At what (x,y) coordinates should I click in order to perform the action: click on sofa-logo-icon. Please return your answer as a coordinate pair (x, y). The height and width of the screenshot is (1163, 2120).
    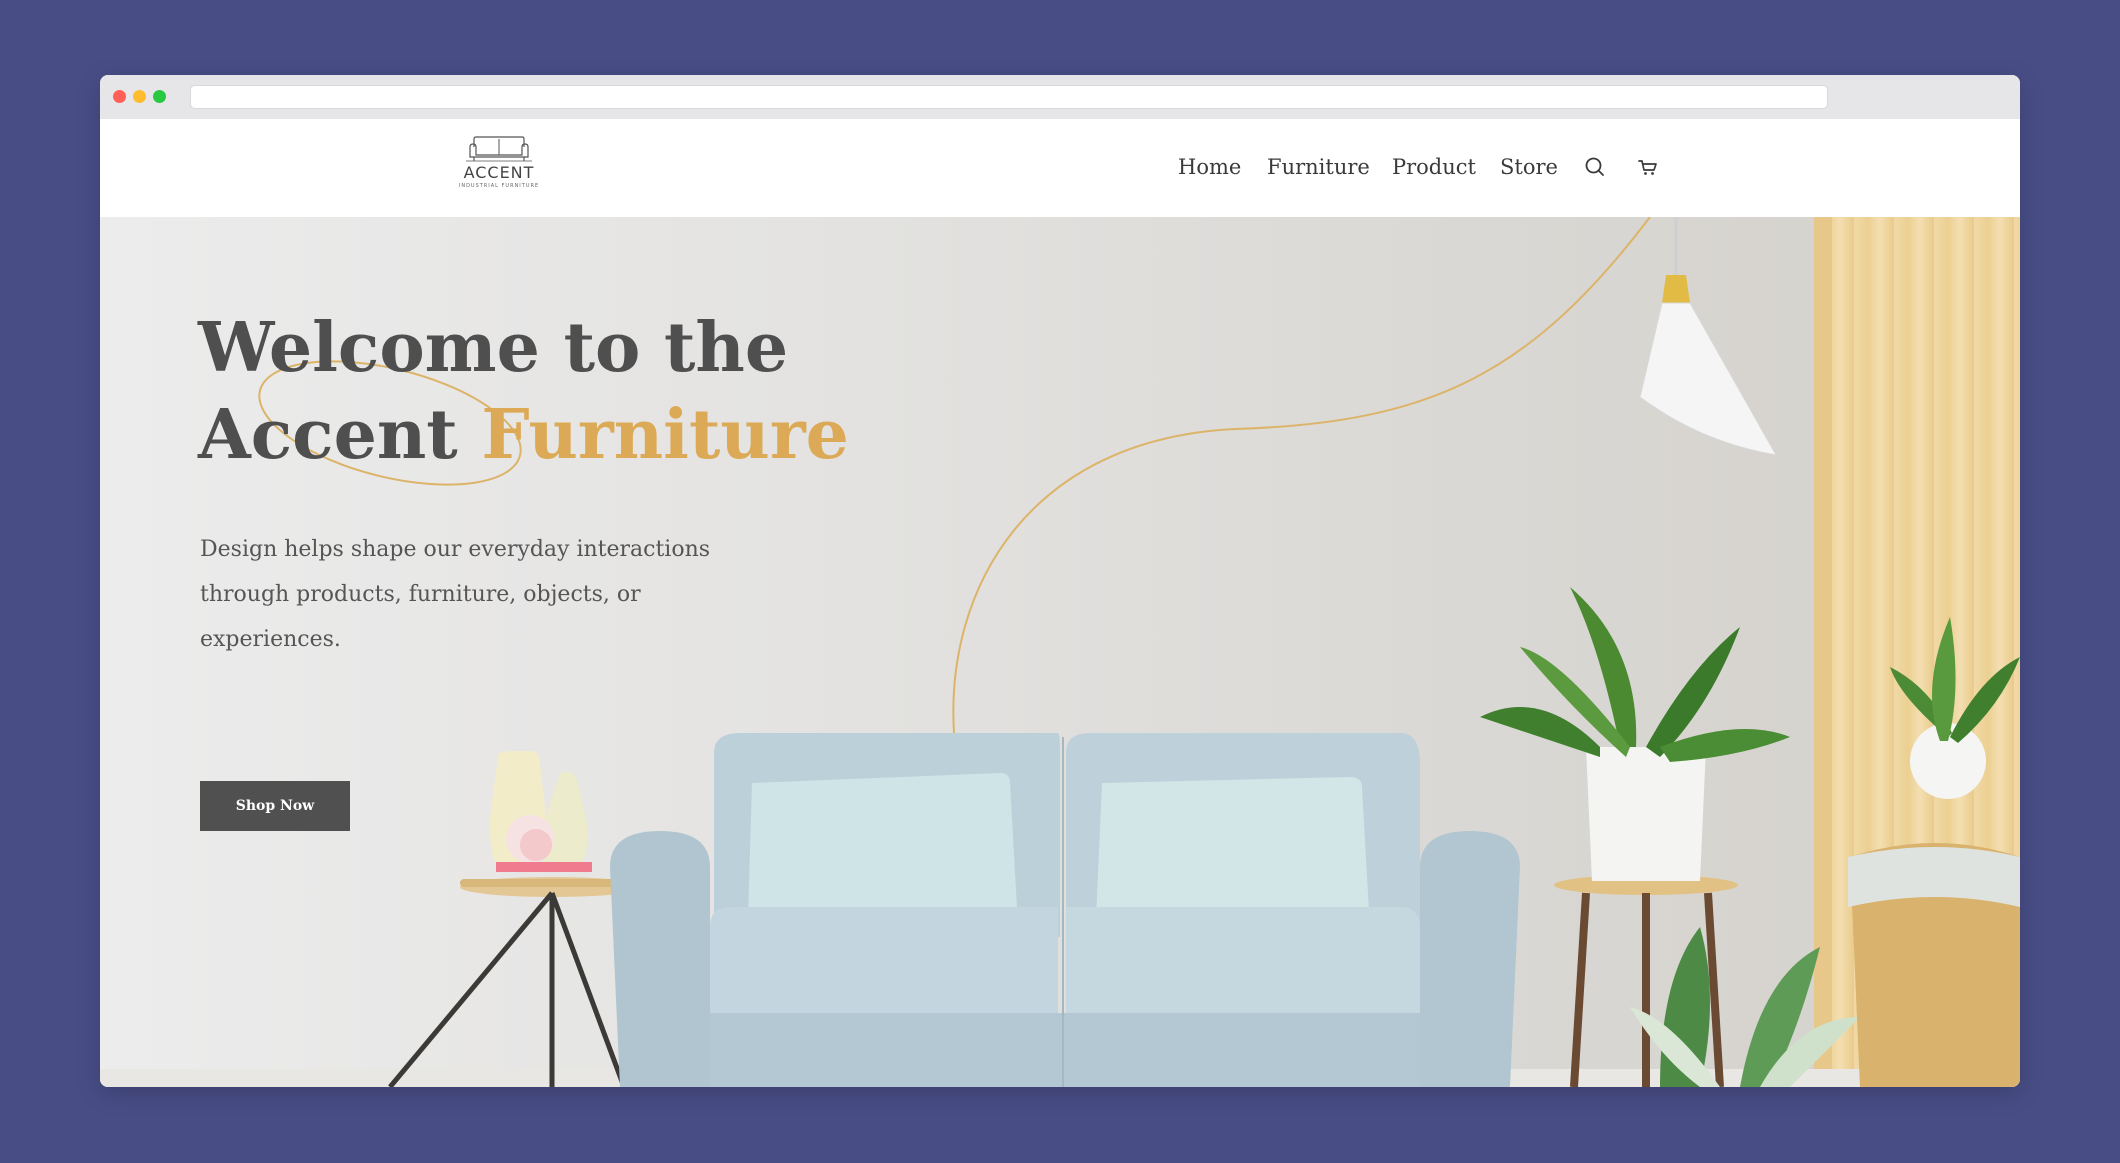
    Looking at the image, I should click on (499, 149).